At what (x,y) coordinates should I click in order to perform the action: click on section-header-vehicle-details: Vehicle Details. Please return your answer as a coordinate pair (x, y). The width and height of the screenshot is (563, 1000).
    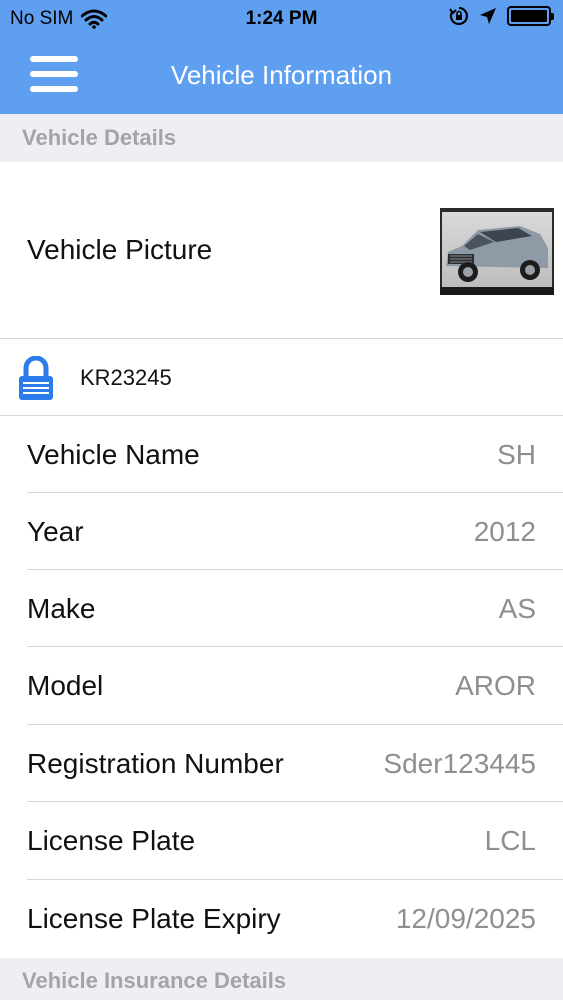
    Looking at the image, I should click on (281, 138).